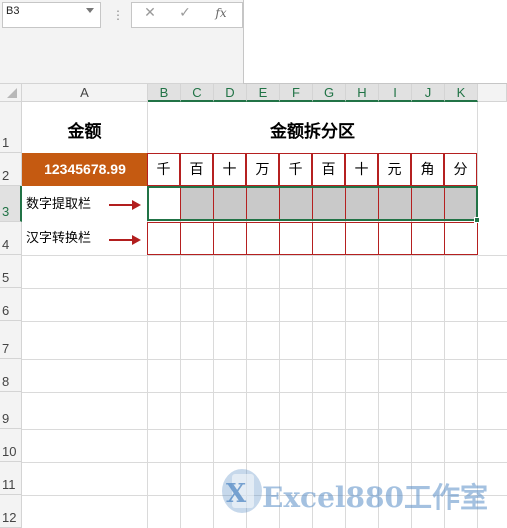 Image resolution: width=507 pixels, height=528 pixels. What do you see at coordinates (11, 445) in the screenshot?
I see `row-header-10: 10` at bounding box center [11, 445].